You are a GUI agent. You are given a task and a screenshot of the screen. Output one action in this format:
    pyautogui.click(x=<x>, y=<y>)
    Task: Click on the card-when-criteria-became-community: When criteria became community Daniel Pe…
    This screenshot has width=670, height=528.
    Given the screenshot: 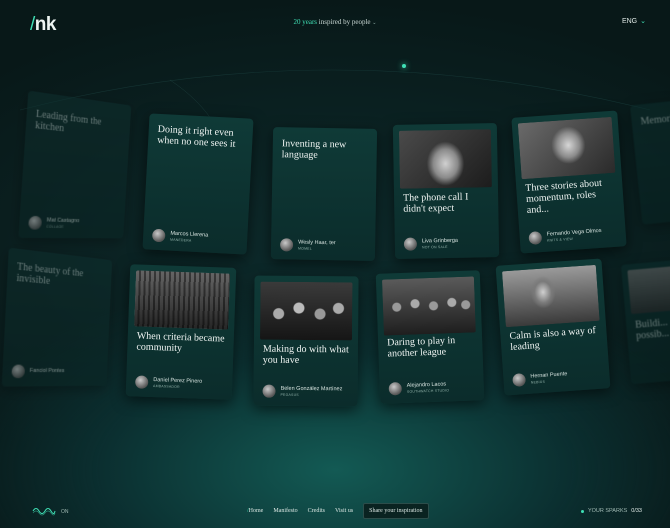 What is the action you would take?
    pyautogui.click(x=181, y=332)
    